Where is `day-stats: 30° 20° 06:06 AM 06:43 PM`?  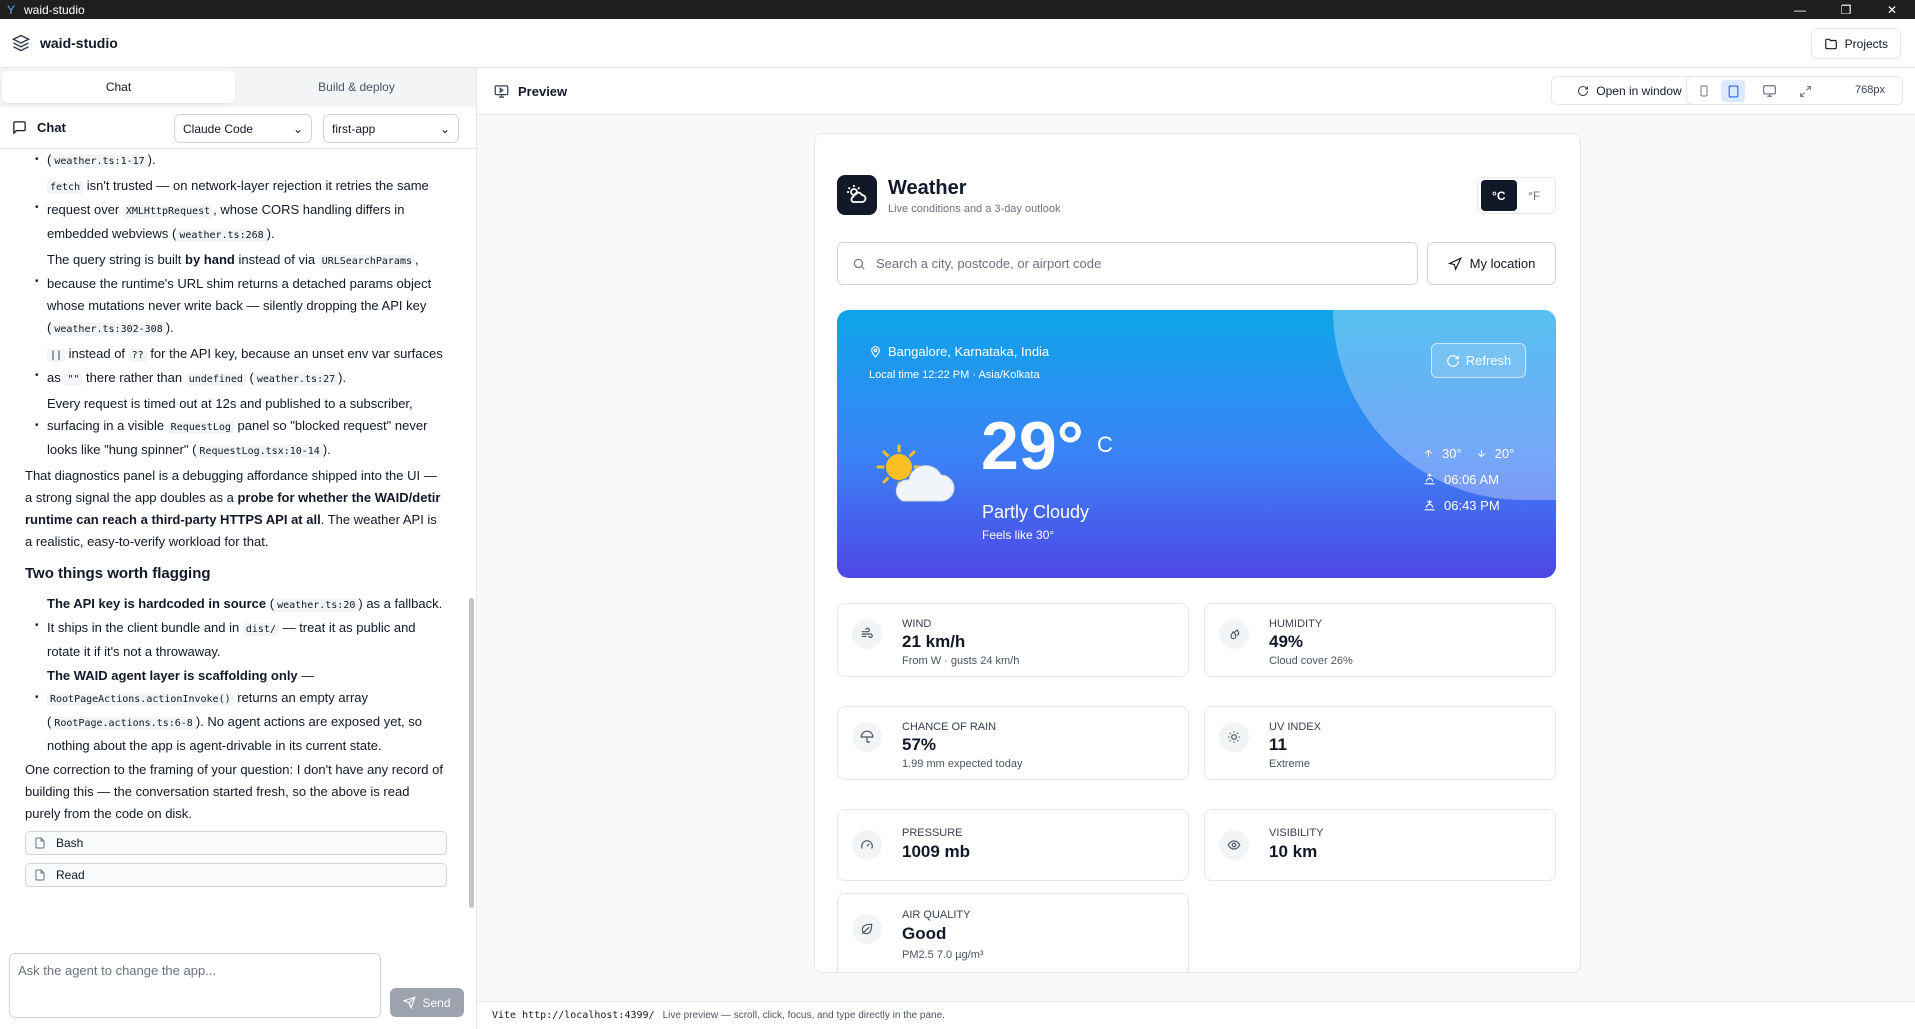 day-stats: 30° 20° 06:06 AM 06:43 PM is located at coordinates (1475, 479).